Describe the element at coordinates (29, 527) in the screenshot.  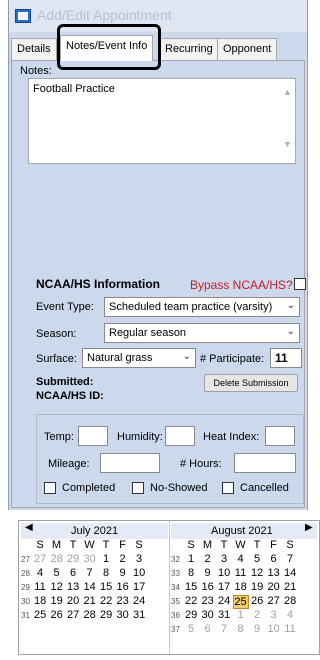
I see `prev-month-arrow-icon: ◀` at that location.